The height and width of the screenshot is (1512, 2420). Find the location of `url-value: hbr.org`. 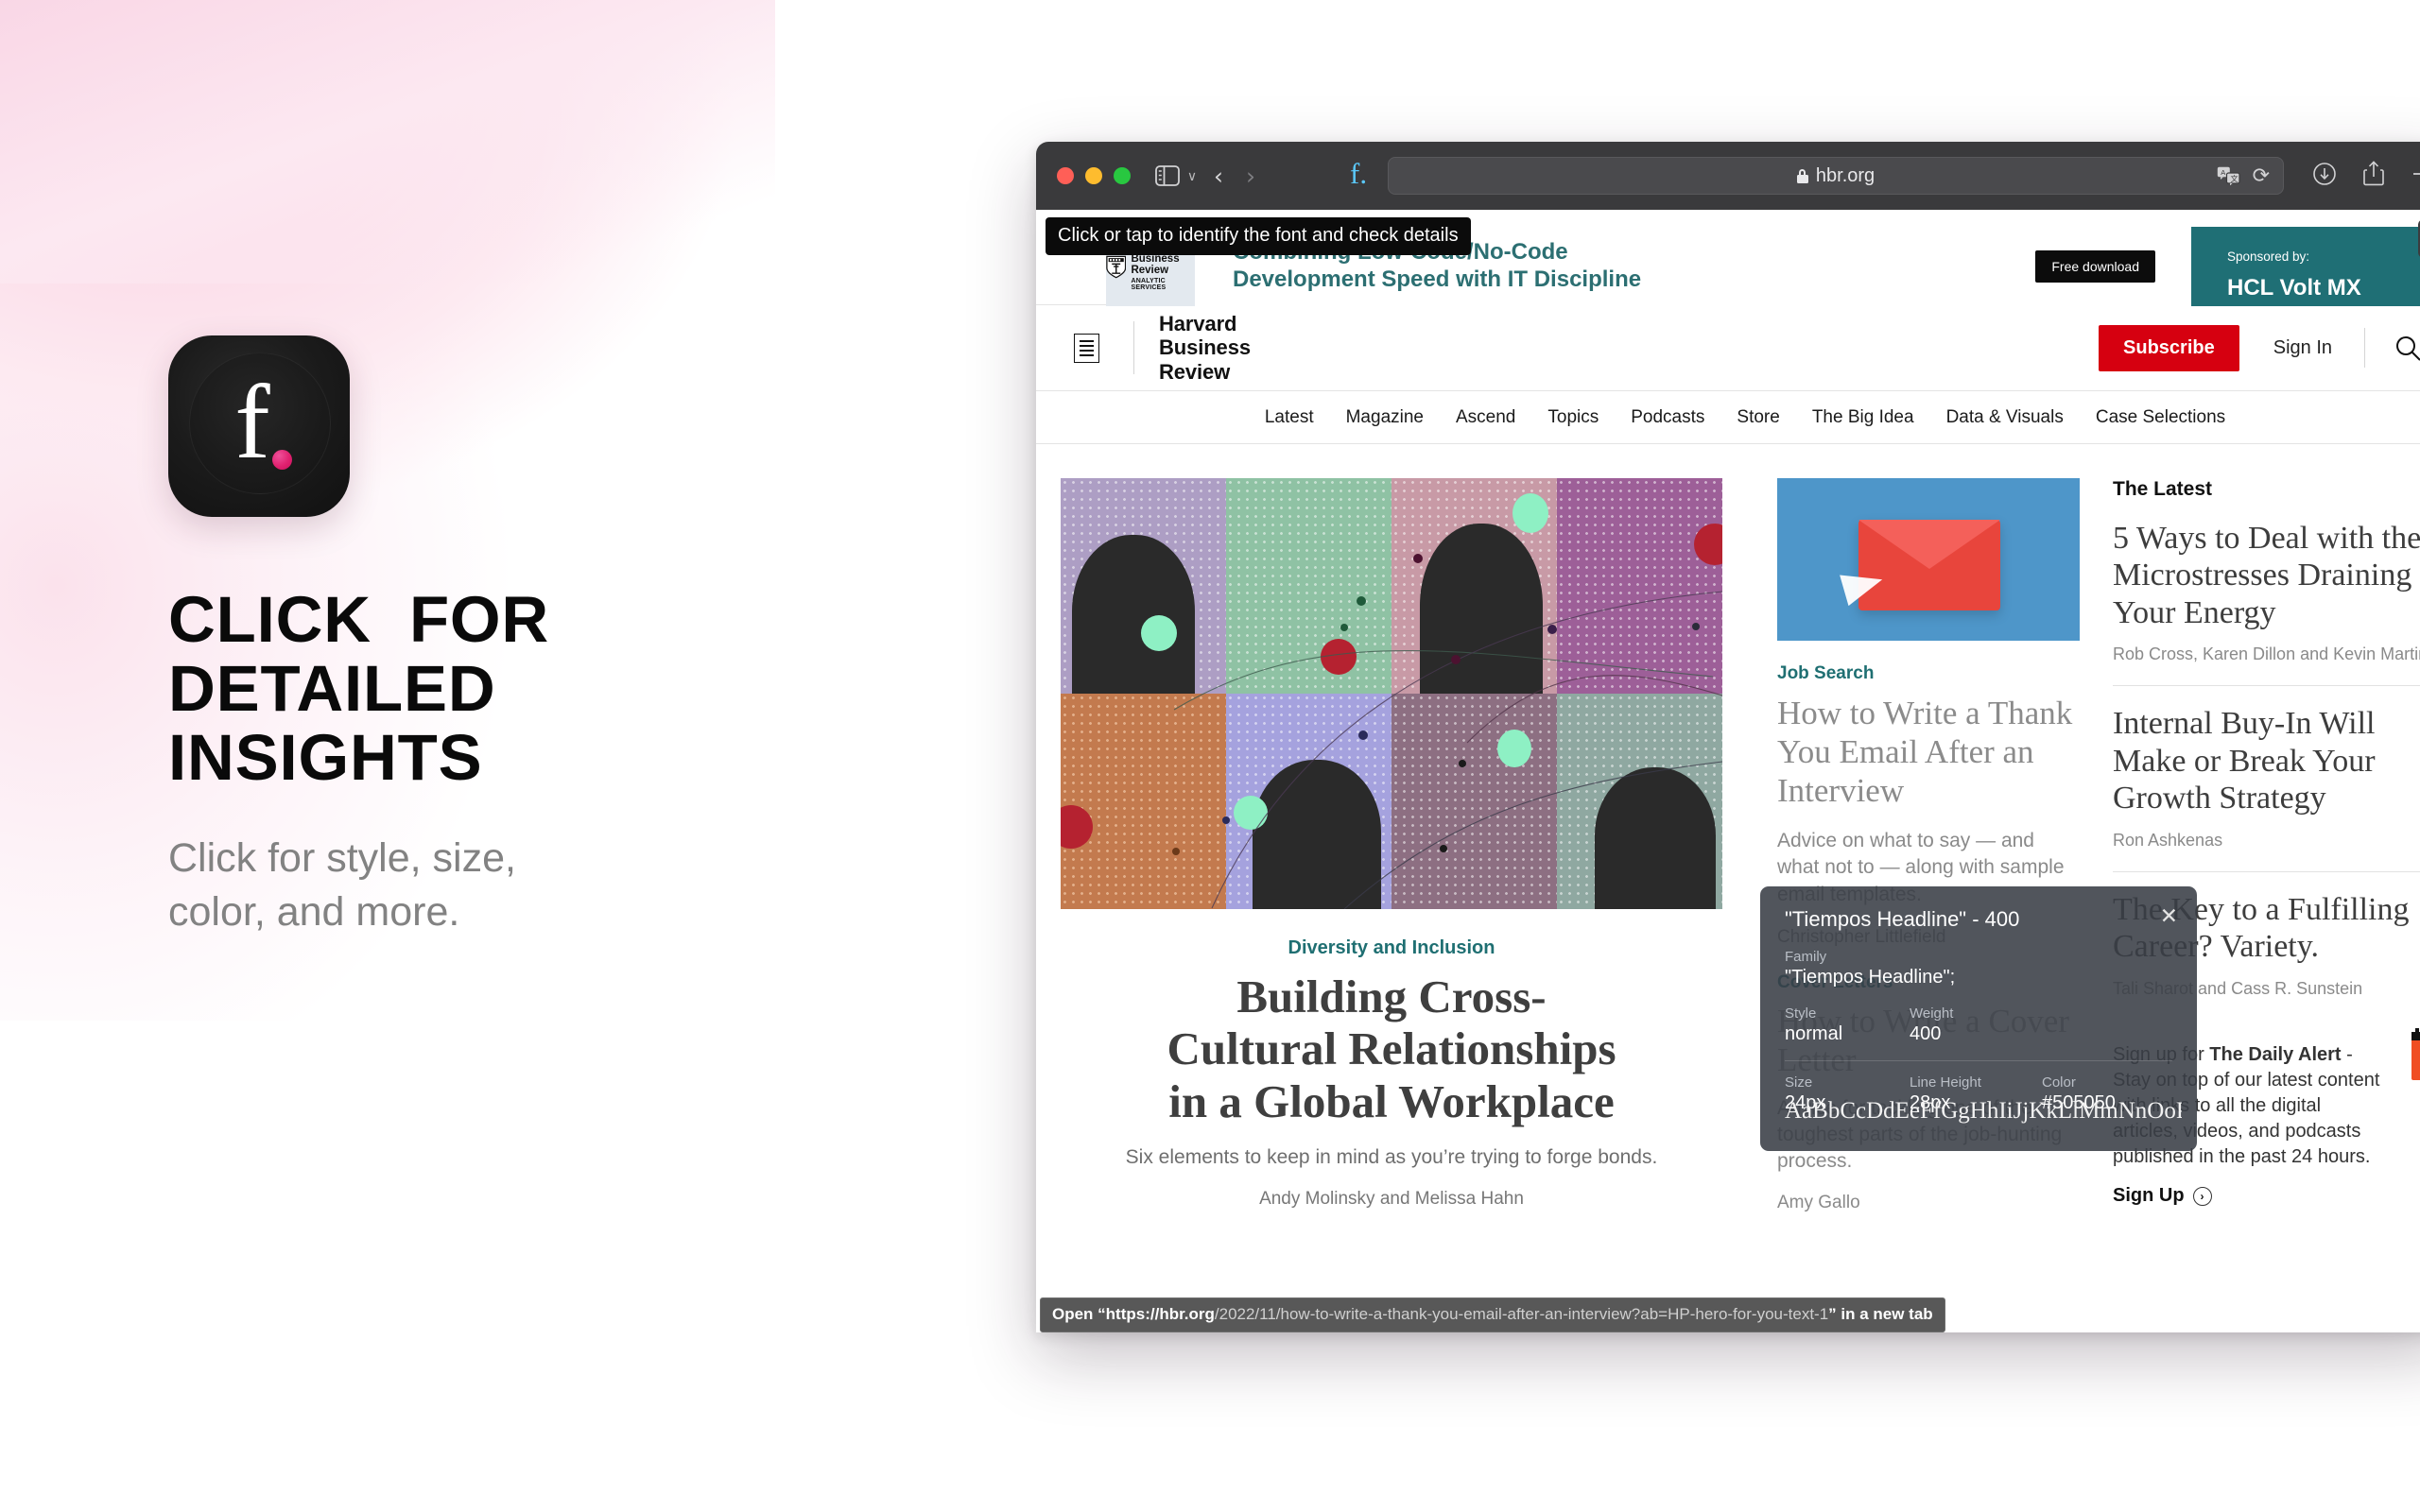

url-value: hbr.org is located at coordinates (1845, 175).